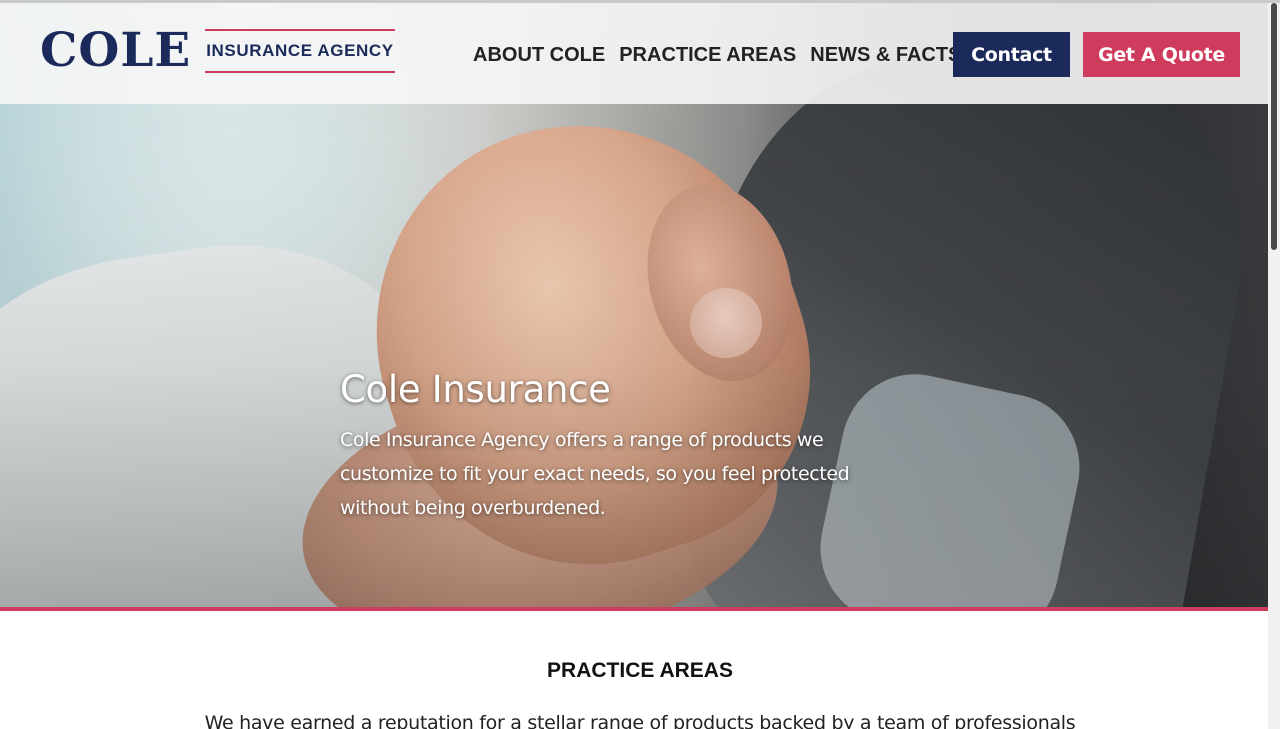  What do you see at coordinates (475, 389) in the screenshot?
I see `hero-title: Cole Insurance` at bounding box center [475, 389].